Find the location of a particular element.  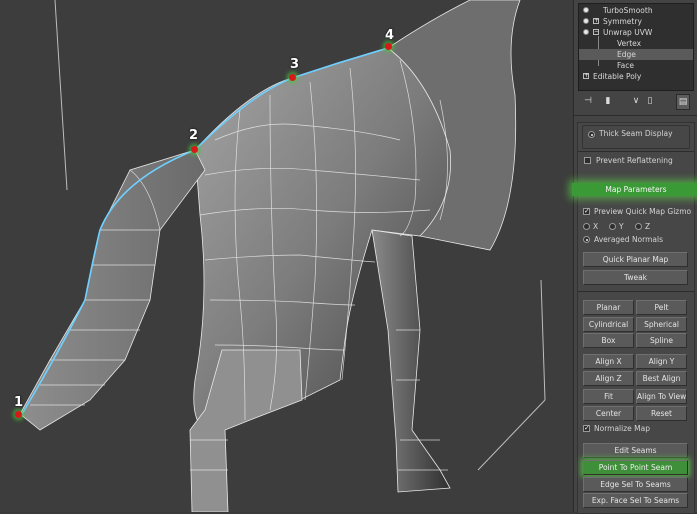

center-button: Center is located at coordinates (608, 413).